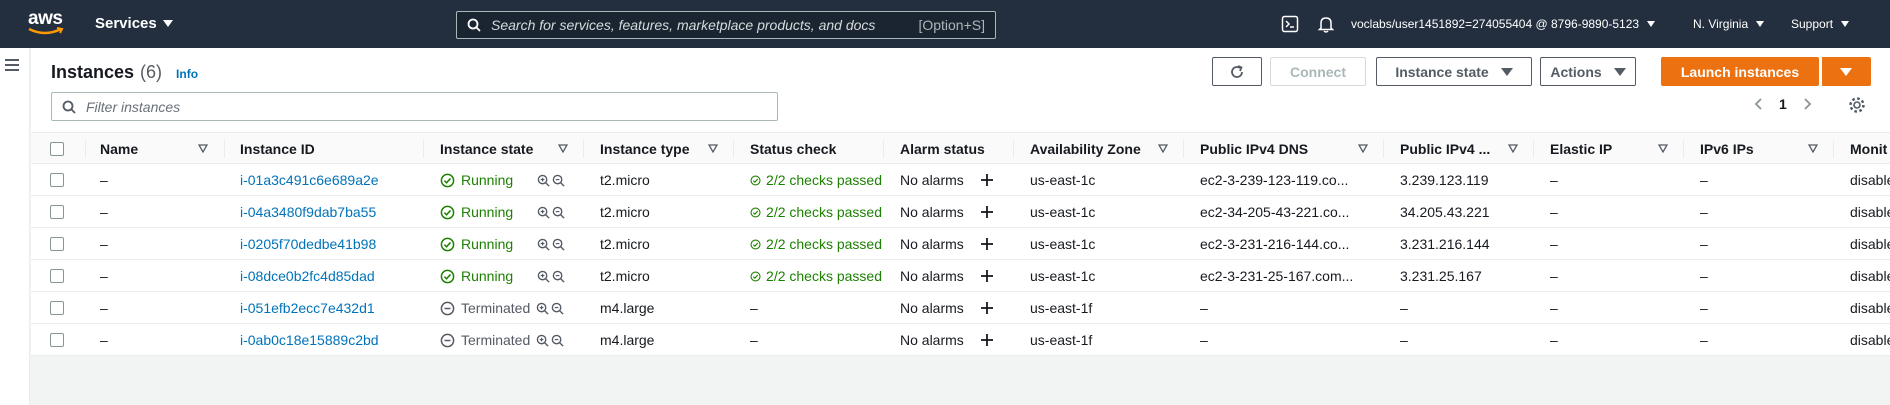 The image size is (1890, 405). Describe the element at coordinates (1554, 276) in the screenshot. I see `cell-elastic-ip: –` at that location.